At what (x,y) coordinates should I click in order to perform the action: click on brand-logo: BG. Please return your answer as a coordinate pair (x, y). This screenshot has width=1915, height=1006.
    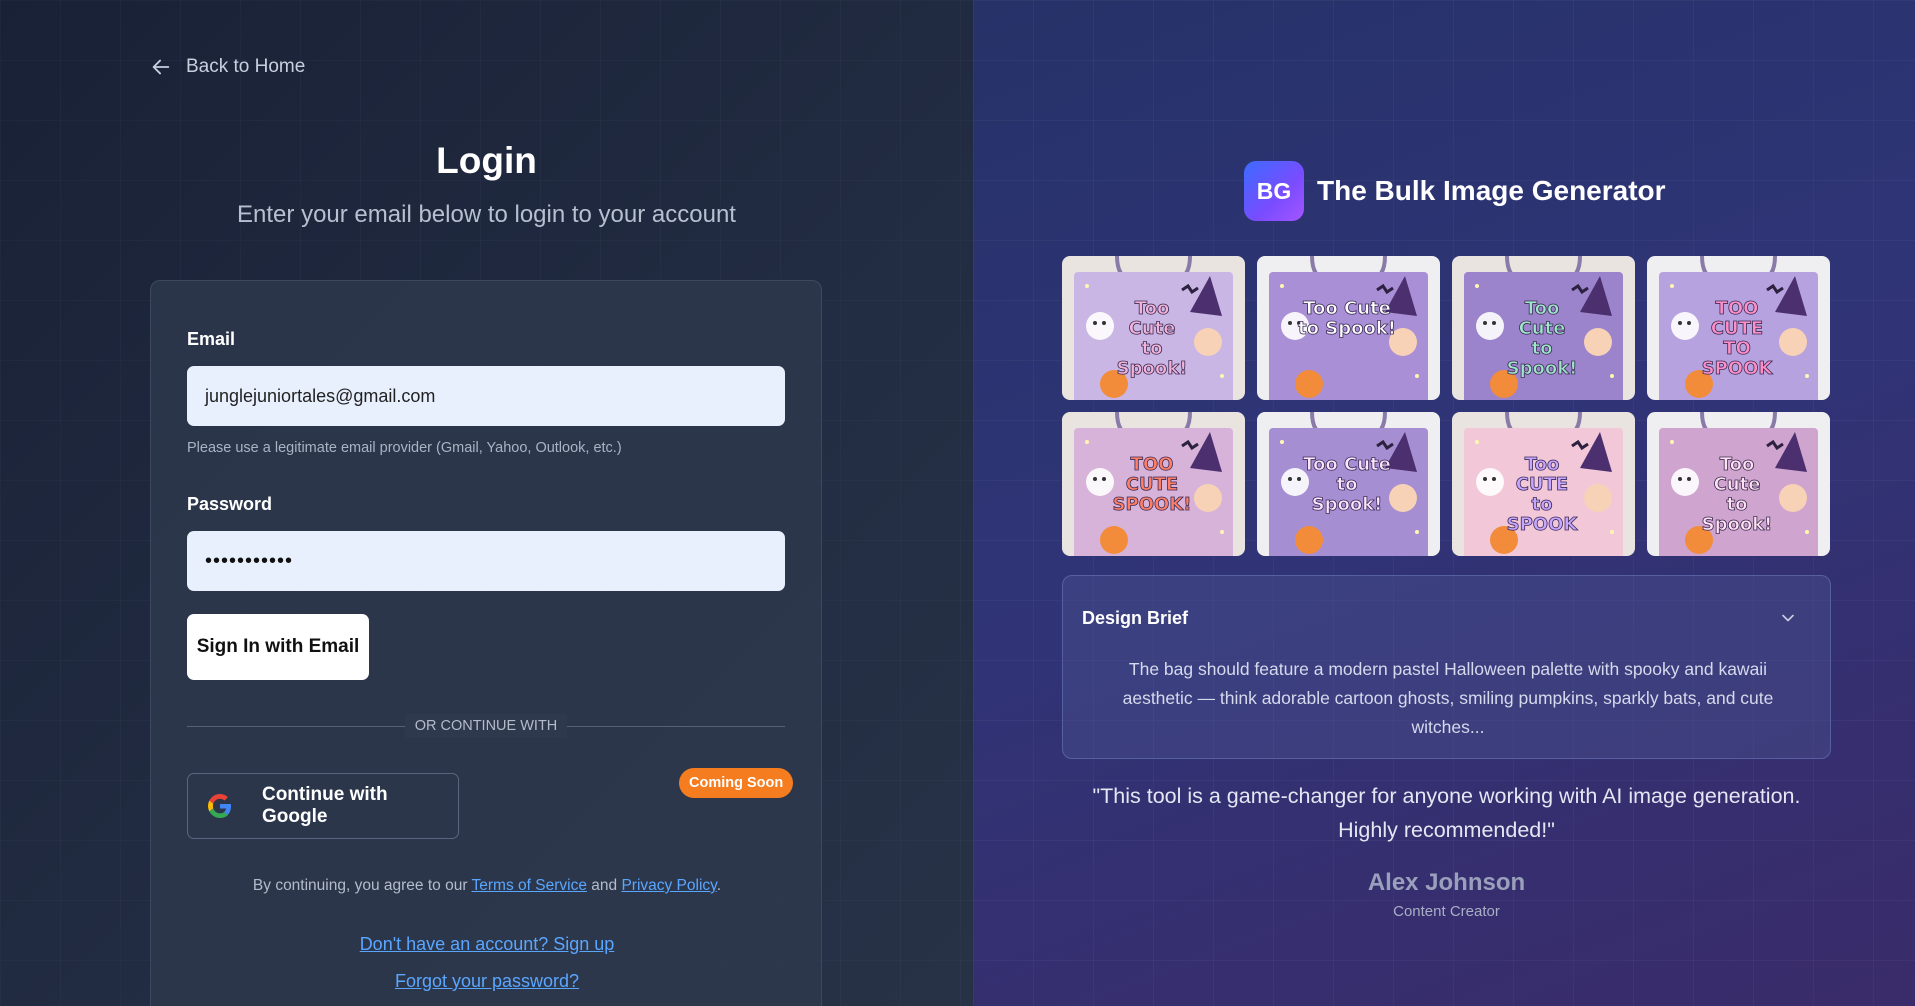
    Looking at the image, I should click on (1274, 191).